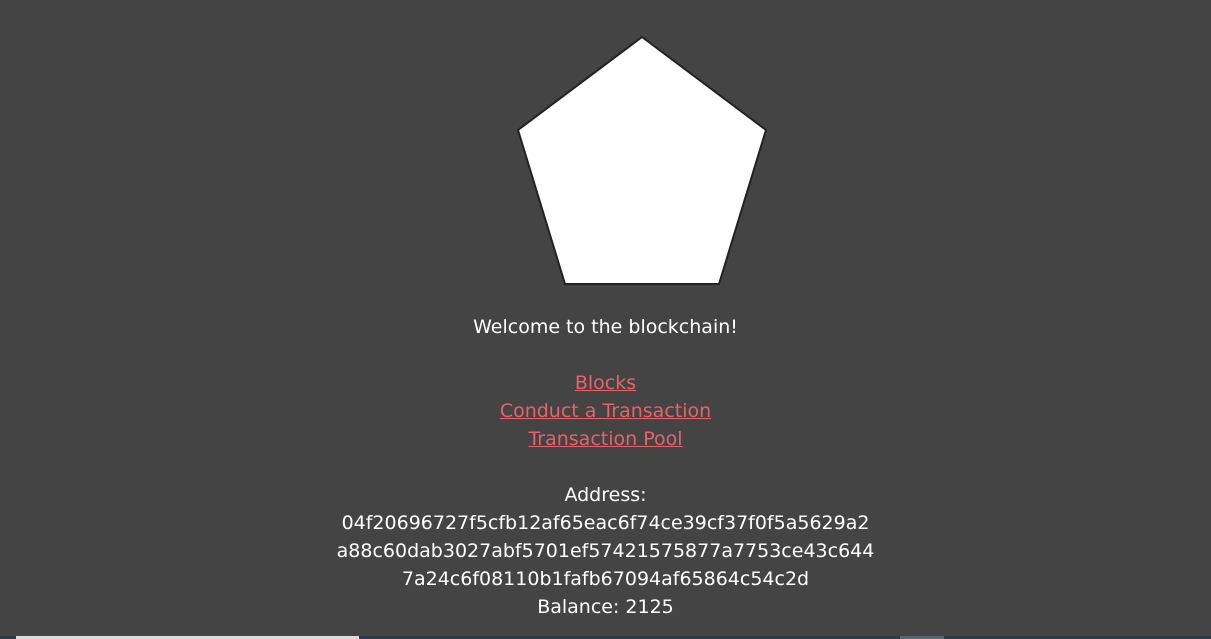  Describe the element at coordinates (605, 327) in the screenshot. I see `welcome-message: Welcome to the blockchain!` at that location.